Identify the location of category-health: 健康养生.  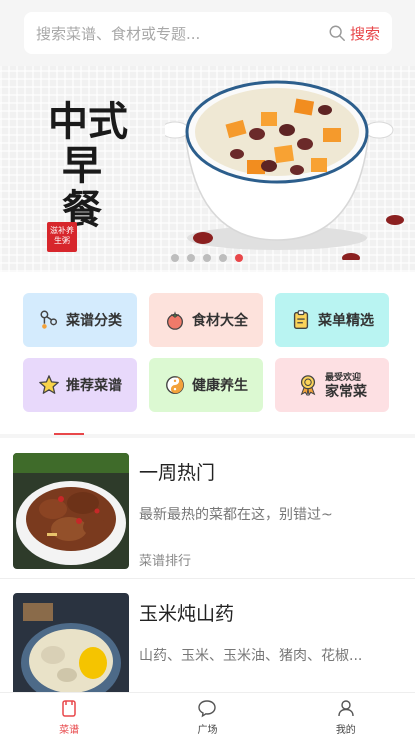
(206, 385).